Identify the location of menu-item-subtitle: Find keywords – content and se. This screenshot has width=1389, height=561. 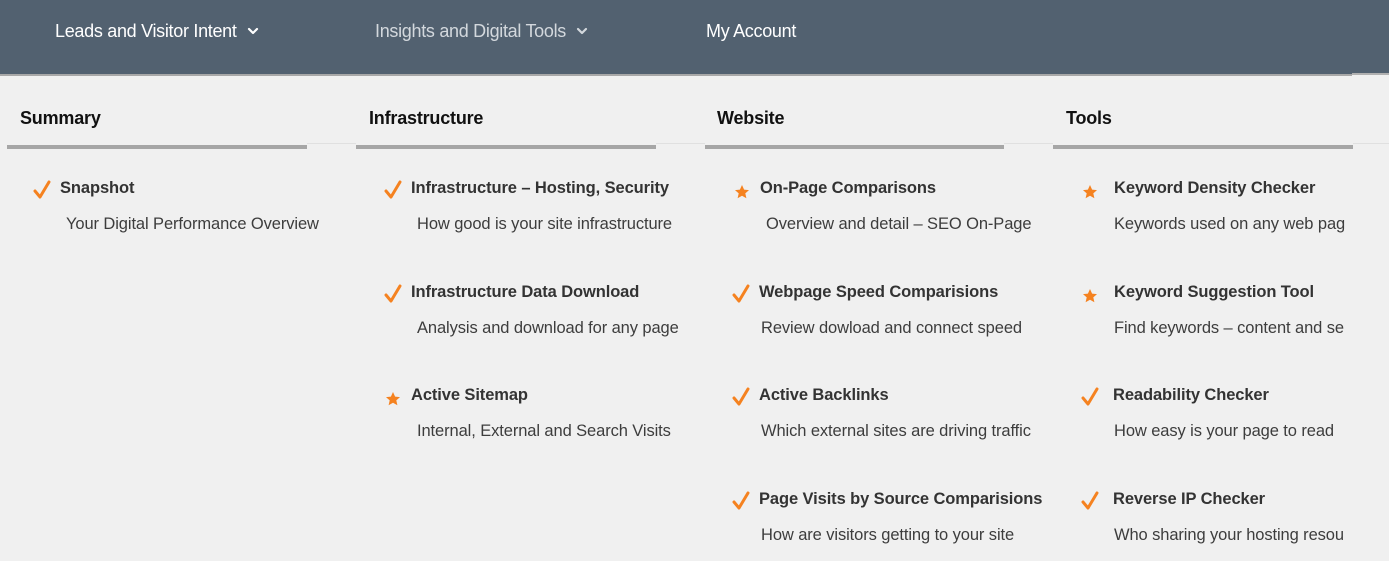
(1229, 328).